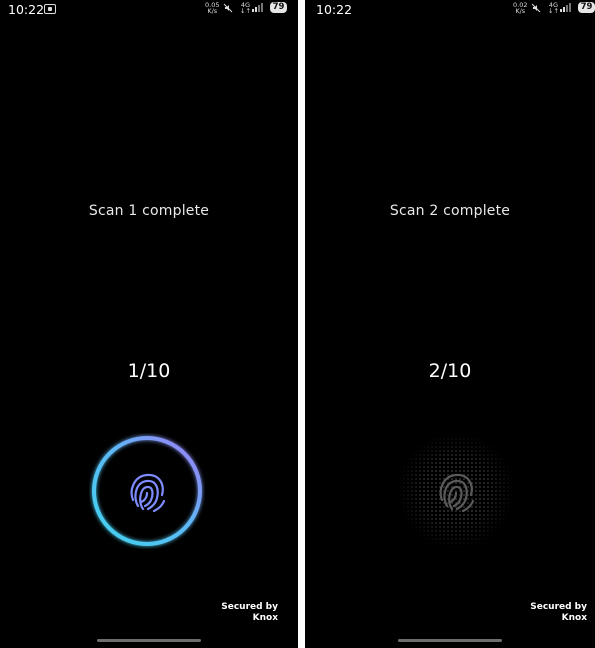 The width and height of the screenshot is (595, 648). Describe the element at coordinates (520, 8) in the screenshot. I see `network-speed: 0.02 K/s` at that location.